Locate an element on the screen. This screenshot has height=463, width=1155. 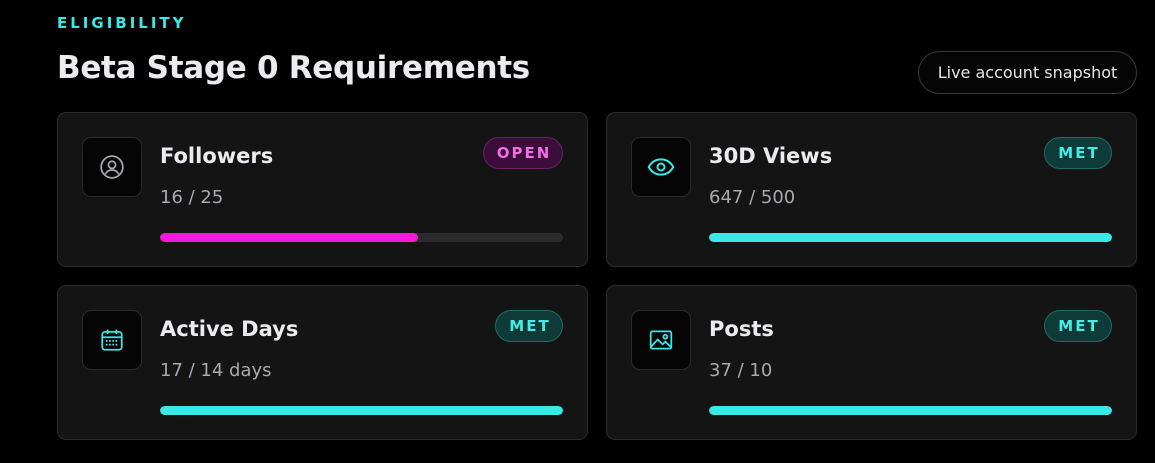
requirement-value: 16 / 25 is located at coordinates (192, 197).